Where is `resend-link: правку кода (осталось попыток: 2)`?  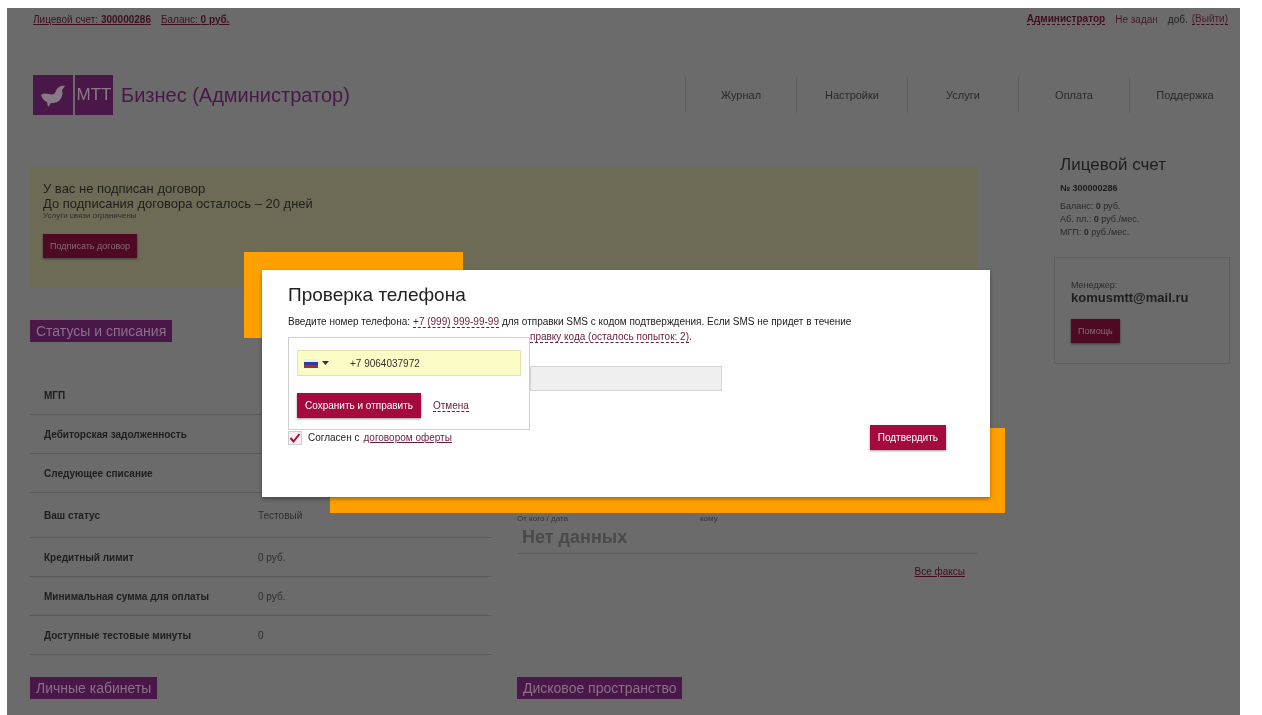 resend-link: правку кода (осталось попыток: 2) is located at coordinates (609, 337).